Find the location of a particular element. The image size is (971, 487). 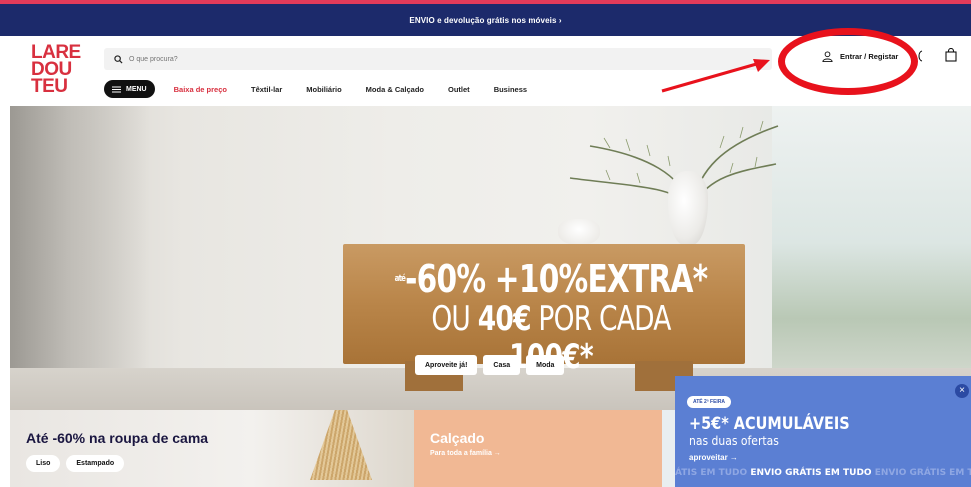

shopping-bag-icon is located at coordinates (951, 55).